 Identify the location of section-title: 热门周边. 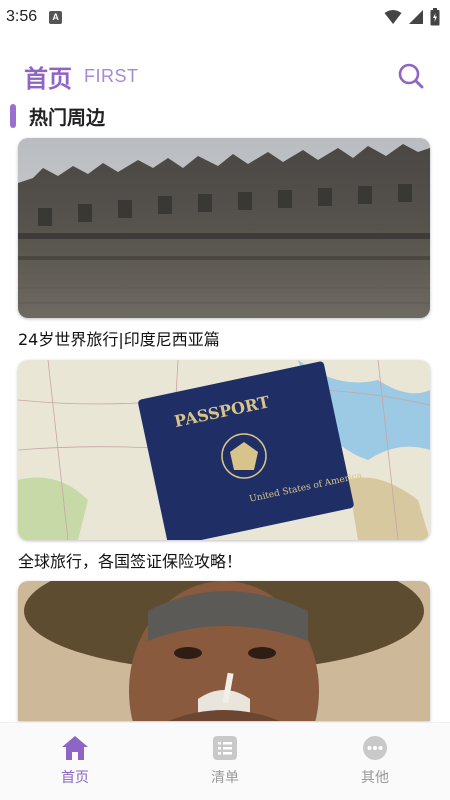
(67, 117).